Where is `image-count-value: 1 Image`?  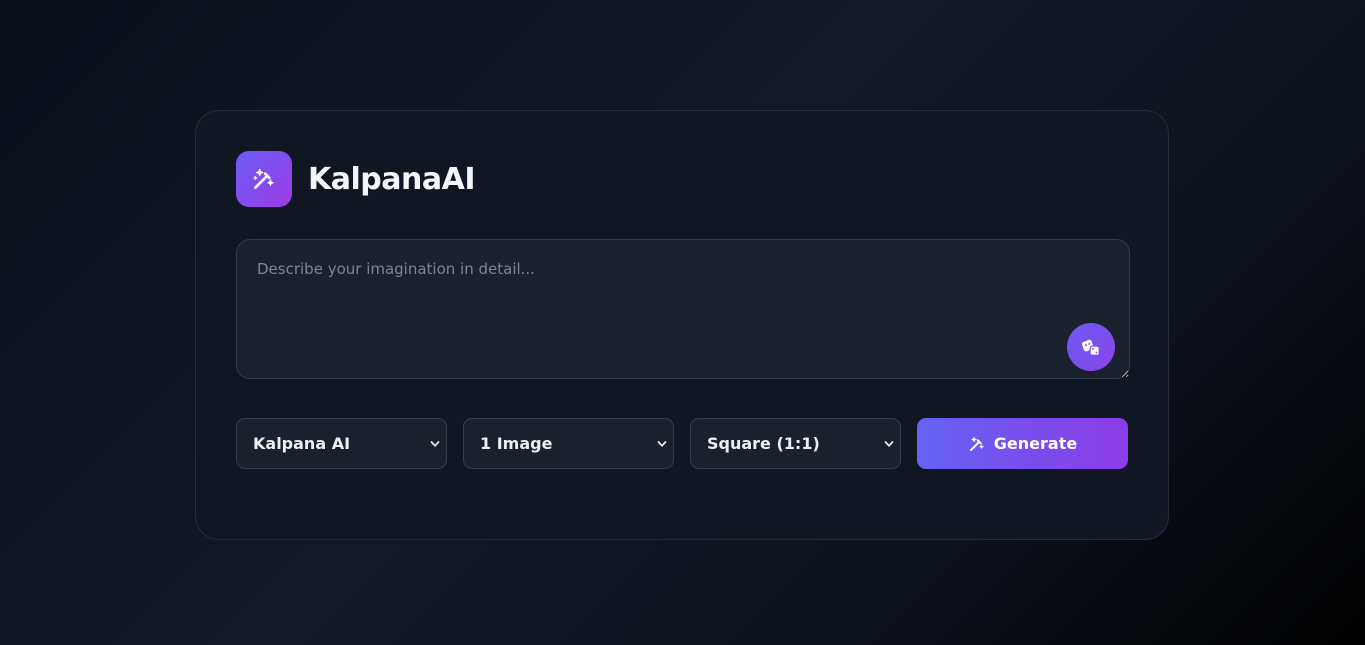 image-count-value: 1 Image is located at coordinates (516, 443).